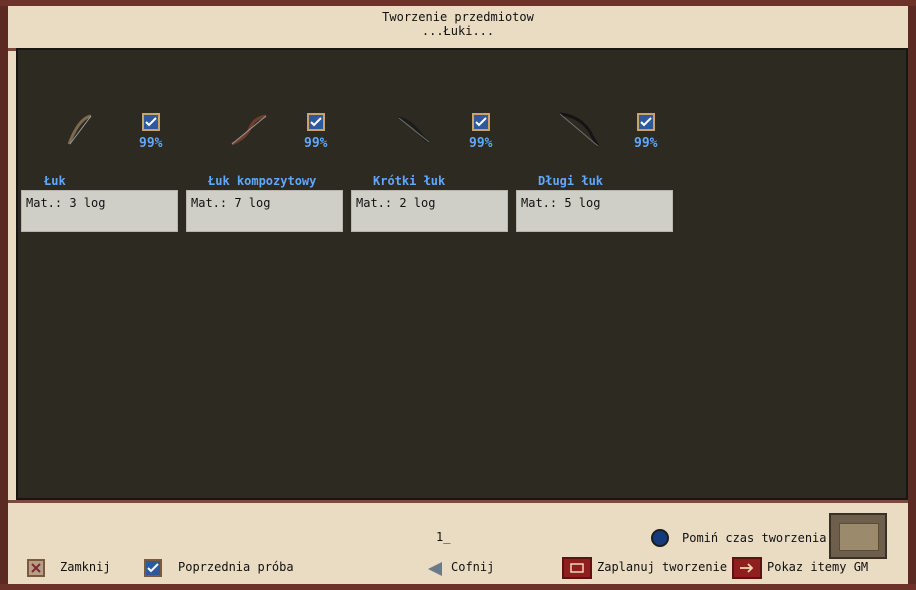 The width and height of the screenshot is (916, 590). I want to click on back-arrow-icon, so click(435, 569).